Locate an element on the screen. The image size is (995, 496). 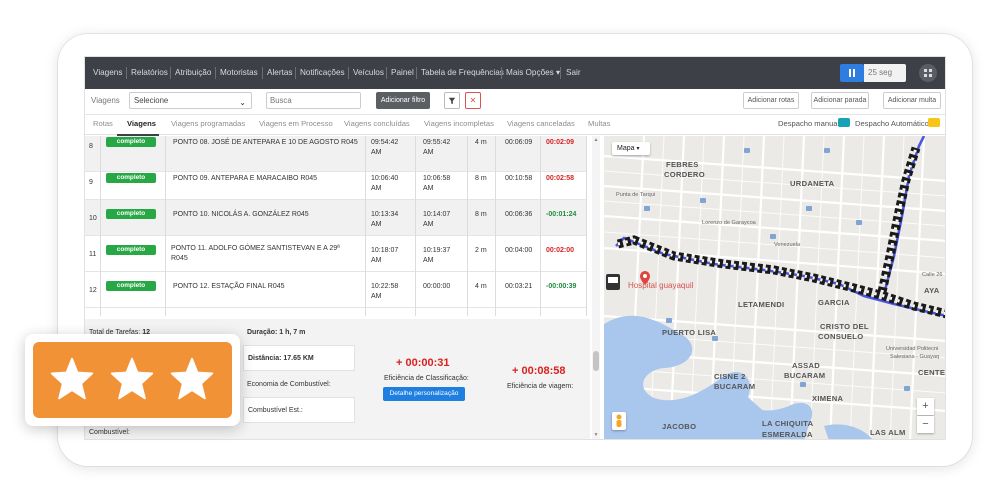
filter-icon is located at coordinates (452, 100).